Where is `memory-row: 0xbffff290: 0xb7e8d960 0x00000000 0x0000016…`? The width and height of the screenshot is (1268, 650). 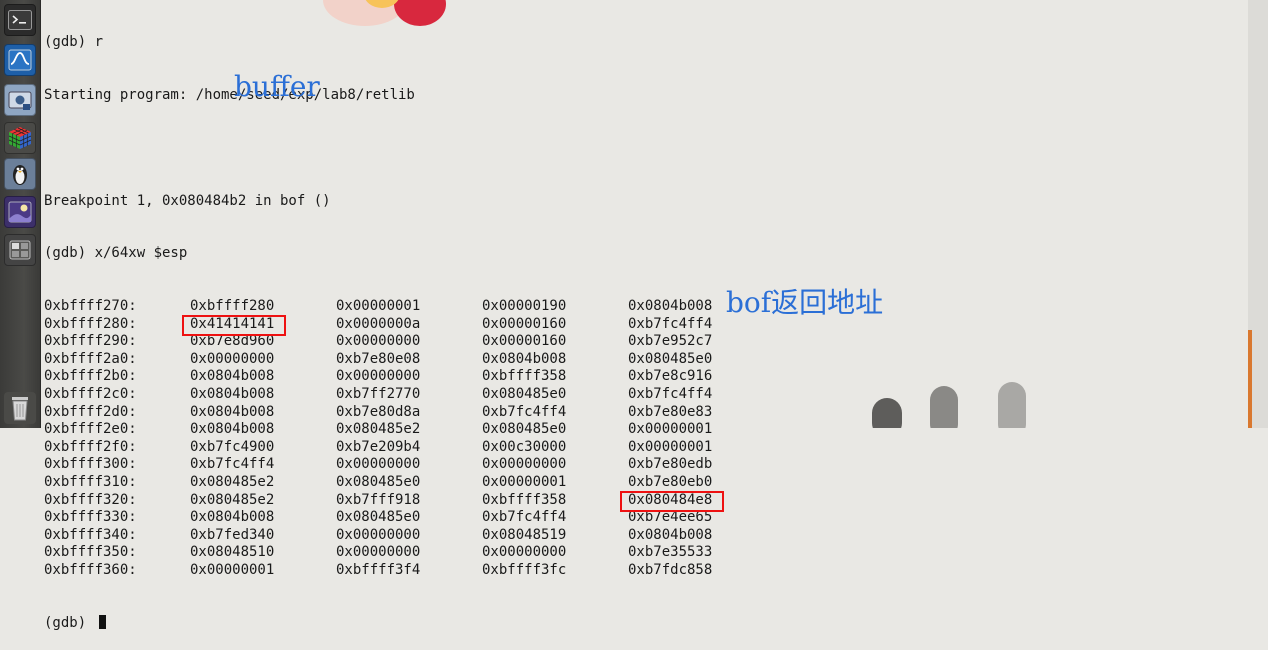
memory-row: 0xbffff290: 0xb7e8d960 0x00000000 0x0000016… is located at coordinates (409, 342).